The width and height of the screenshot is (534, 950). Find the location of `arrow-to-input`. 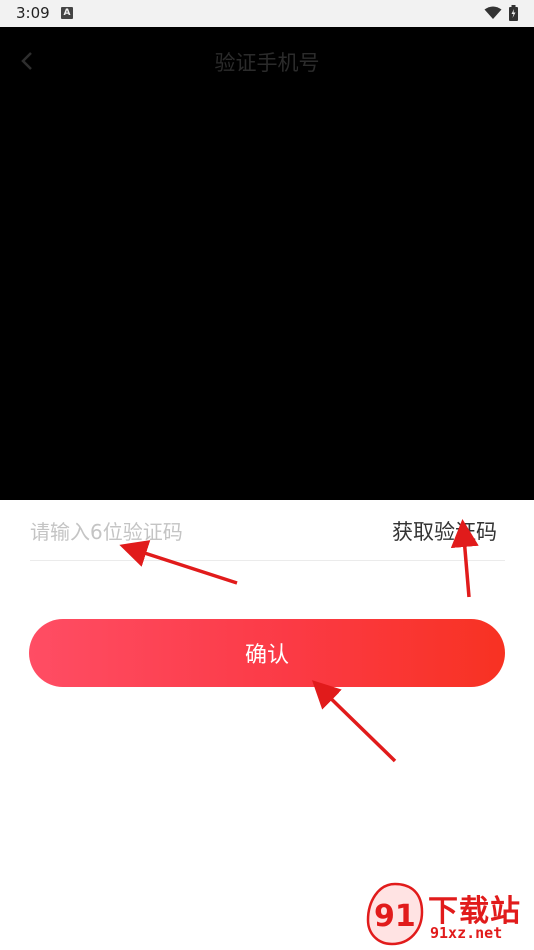

arrow-to-input is located at coordinates (178, 562).